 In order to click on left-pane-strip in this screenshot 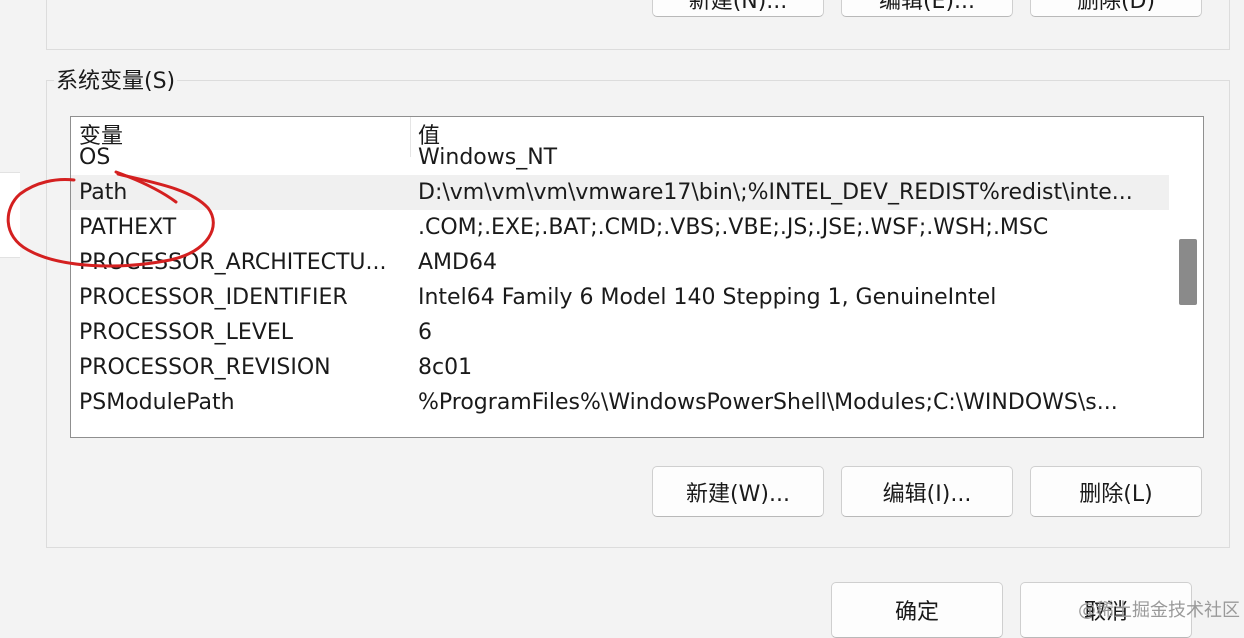, I will do `click(10, 312)`.